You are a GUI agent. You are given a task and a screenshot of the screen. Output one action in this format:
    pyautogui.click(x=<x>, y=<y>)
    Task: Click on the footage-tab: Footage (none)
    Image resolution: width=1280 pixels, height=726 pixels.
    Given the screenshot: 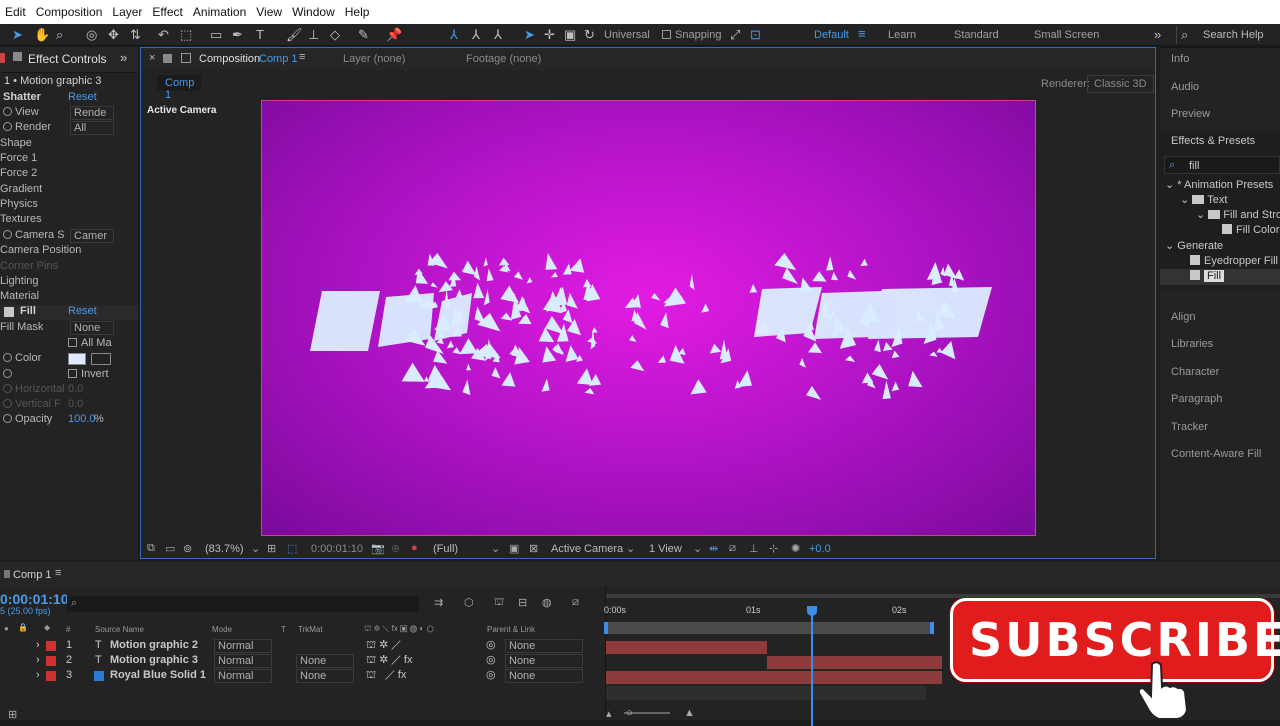 What is the action you would take?
    pyautogui.click(x=503, y=59)
    